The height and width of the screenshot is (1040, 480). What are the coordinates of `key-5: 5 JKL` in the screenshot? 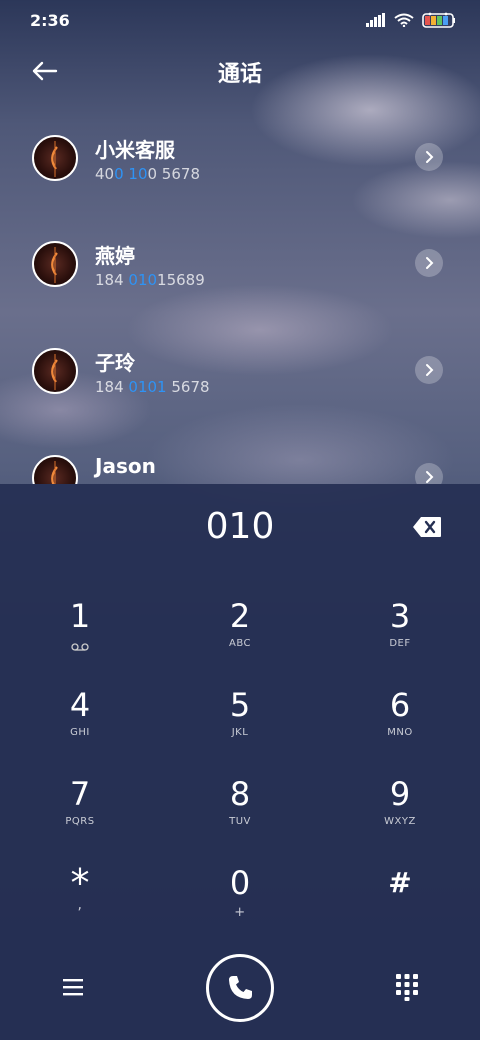 It's located at (240, 725).